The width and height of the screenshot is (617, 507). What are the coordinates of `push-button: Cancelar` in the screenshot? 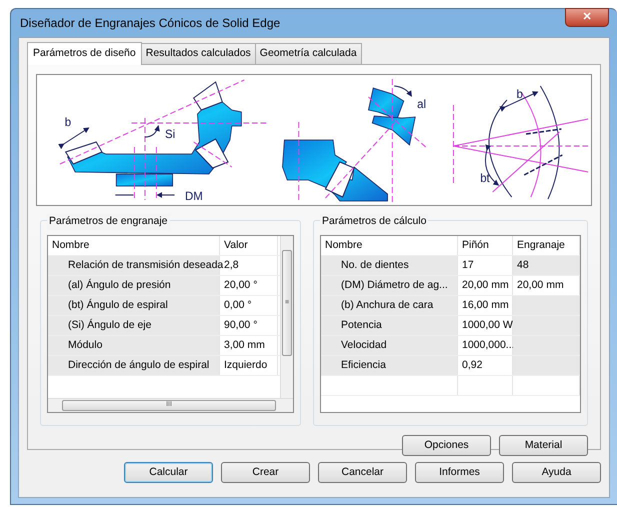 It's located at (362, 472).